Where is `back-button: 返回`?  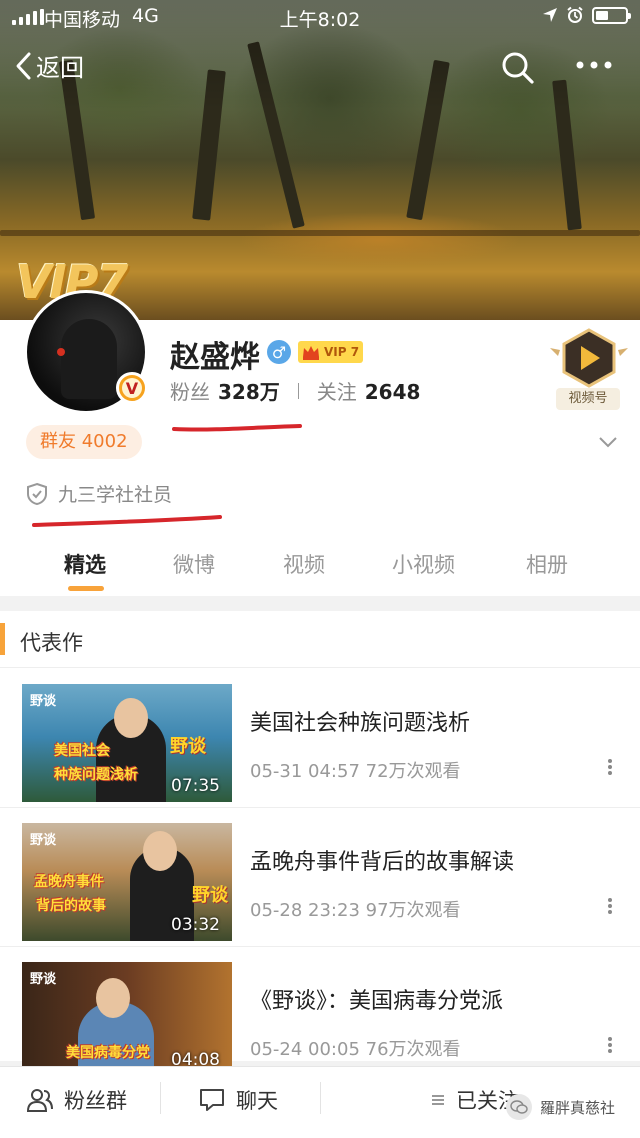 back-button: 返回 is located at coordinates (49, 65).